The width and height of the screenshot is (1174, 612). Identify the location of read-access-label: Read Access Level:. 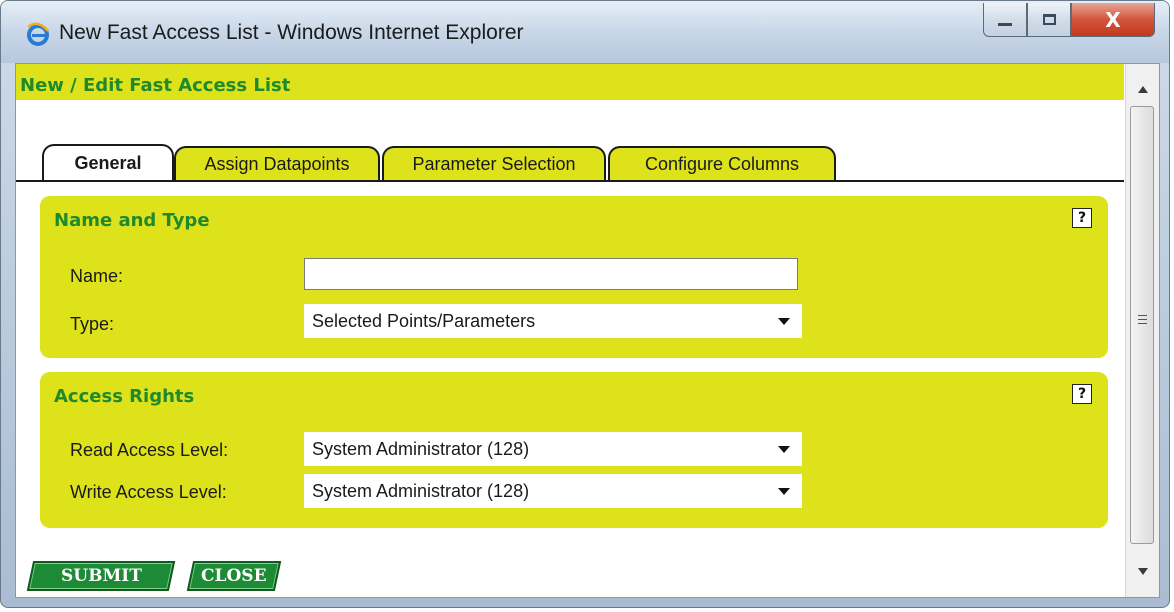
(149, 450).